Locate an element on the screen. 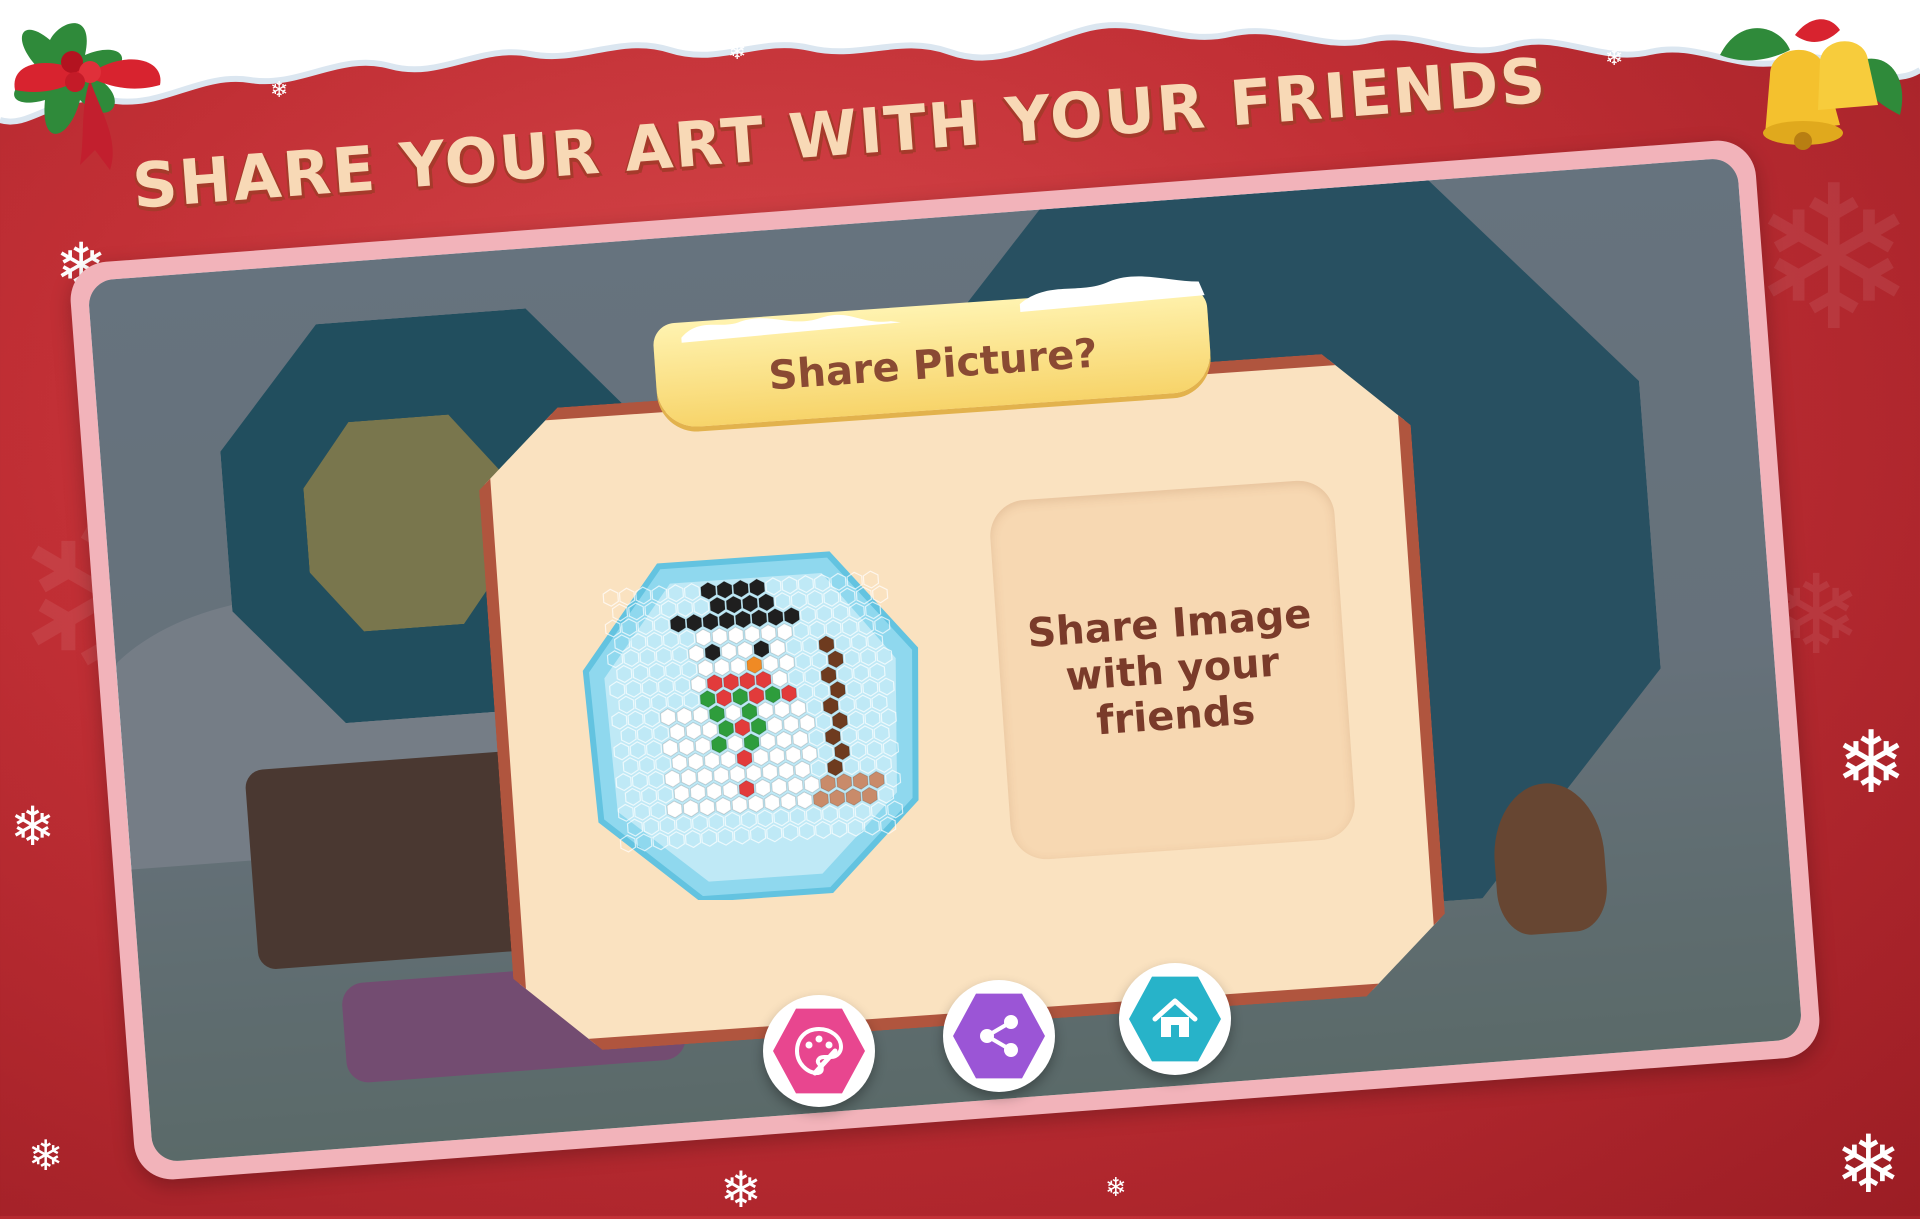  home-button is located at coordinates (1175, 1019).